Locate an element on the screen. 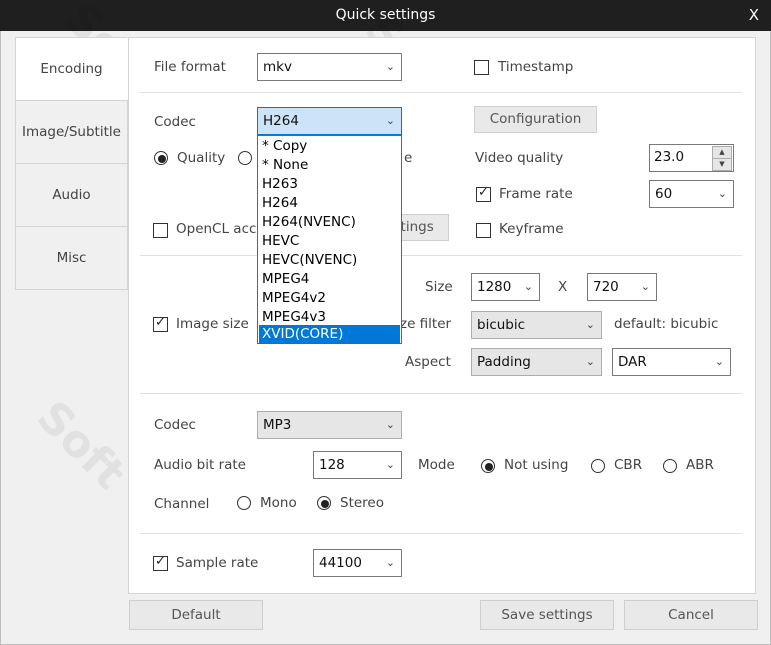  mode-abr-label: ABR is located at coordinates (700, 465).